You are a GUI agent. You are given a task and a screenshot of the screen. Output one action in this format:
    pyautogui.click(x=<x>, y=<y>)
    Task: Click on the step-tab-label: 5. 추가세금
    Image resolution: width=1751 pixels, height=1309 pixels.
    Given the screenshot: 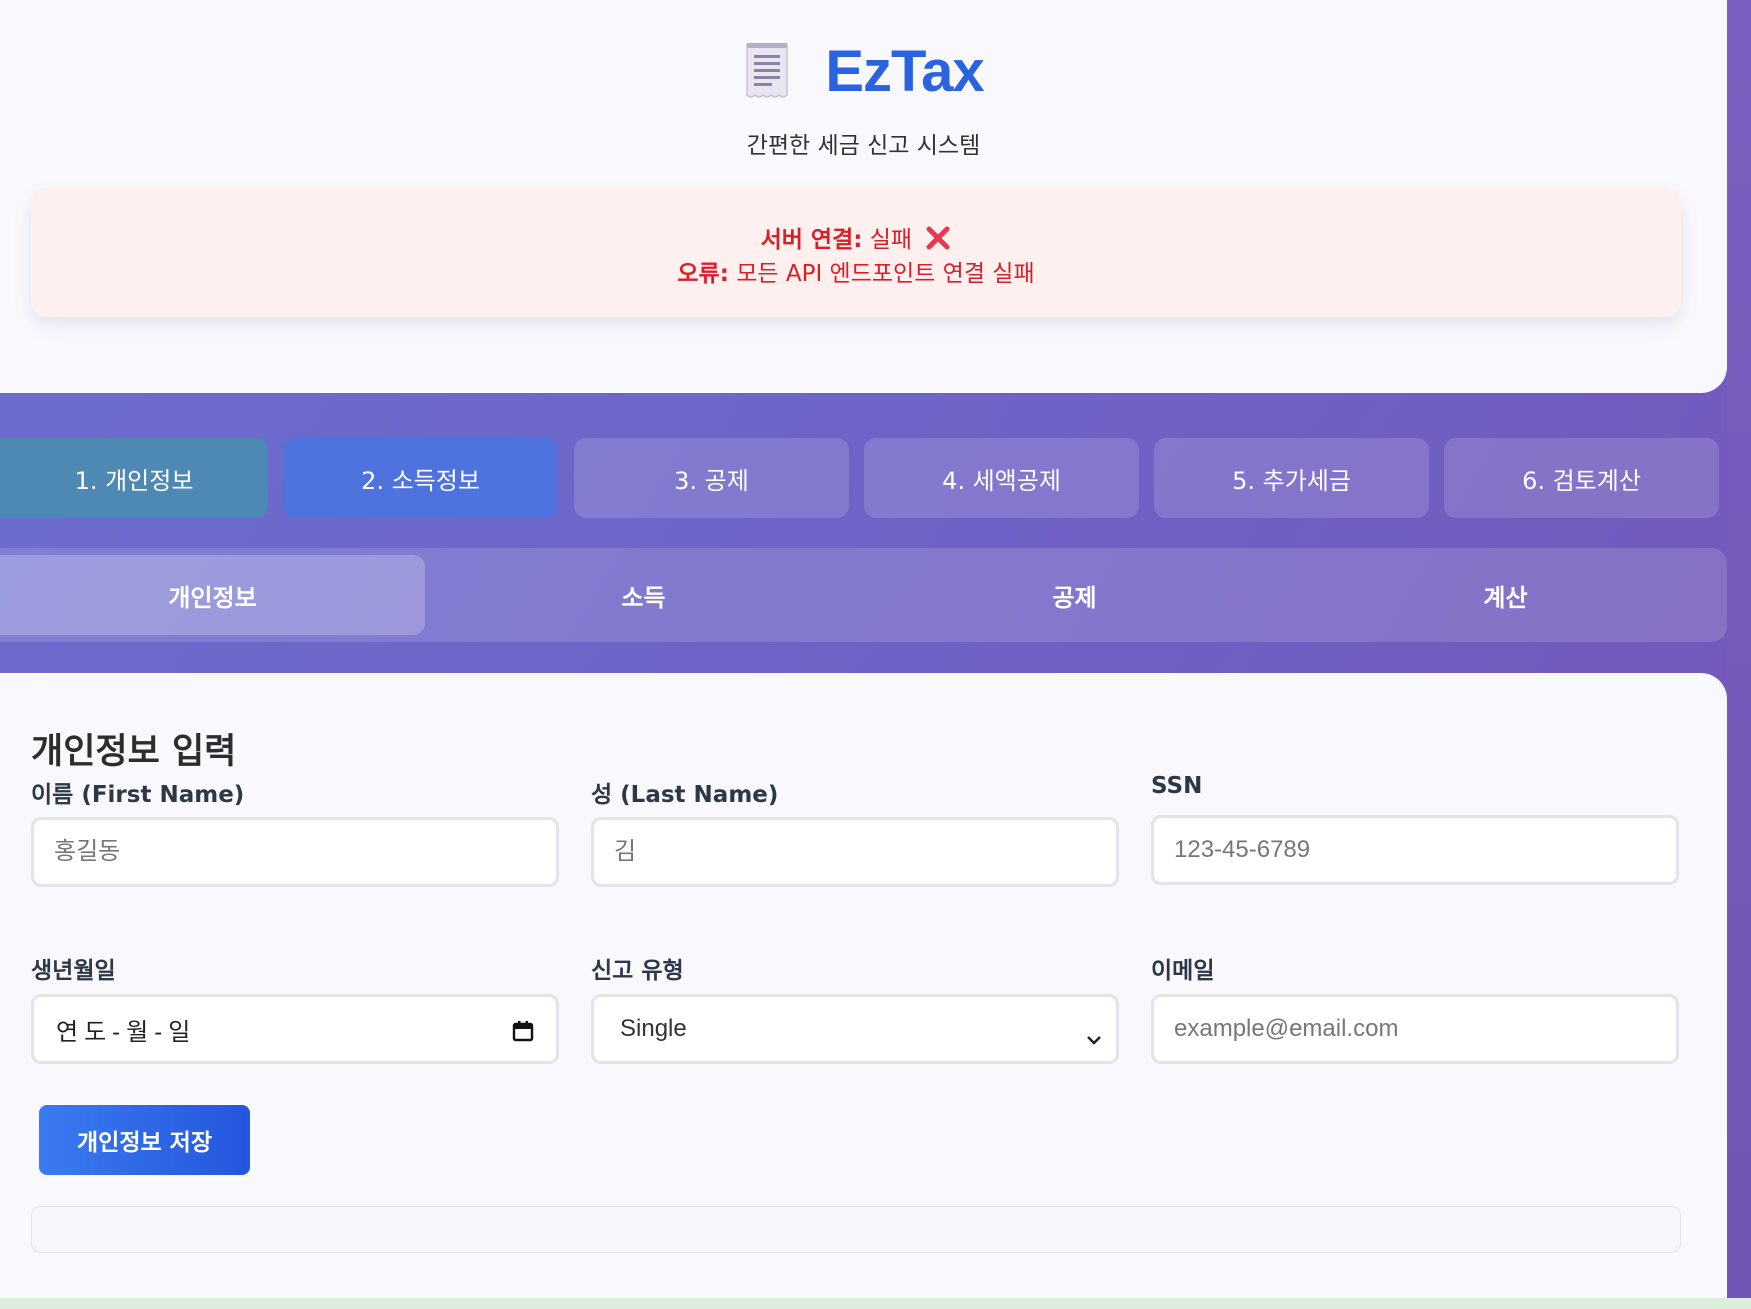 What is the action you would take?
    pyautogui.click(x=1291, y=480)
    